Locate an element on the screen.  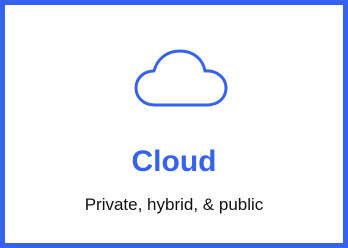
card-title: Cloud is located at coordinates (174, 161).